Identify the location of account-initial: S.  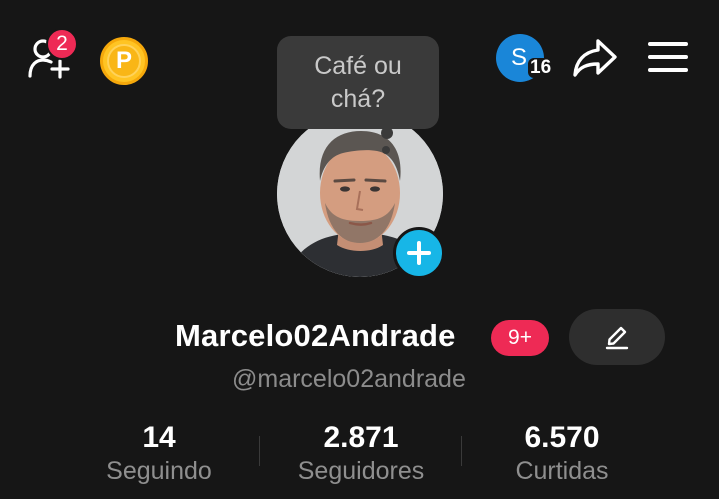
(519, 57).